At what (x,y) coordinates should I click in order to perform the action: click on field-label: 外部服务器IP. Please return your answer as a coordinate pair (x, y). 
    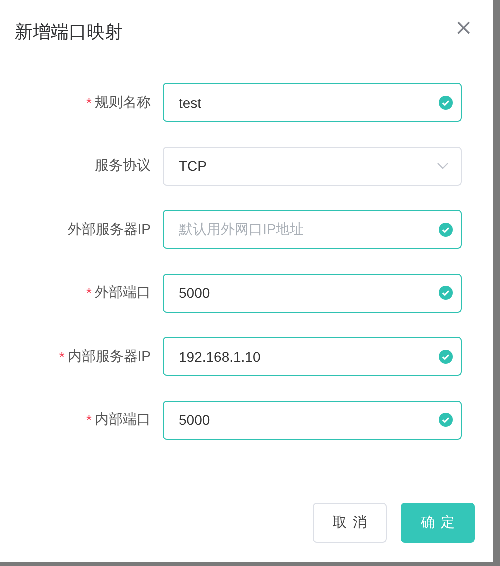
    Looking at the image, I should click on (109, 229).